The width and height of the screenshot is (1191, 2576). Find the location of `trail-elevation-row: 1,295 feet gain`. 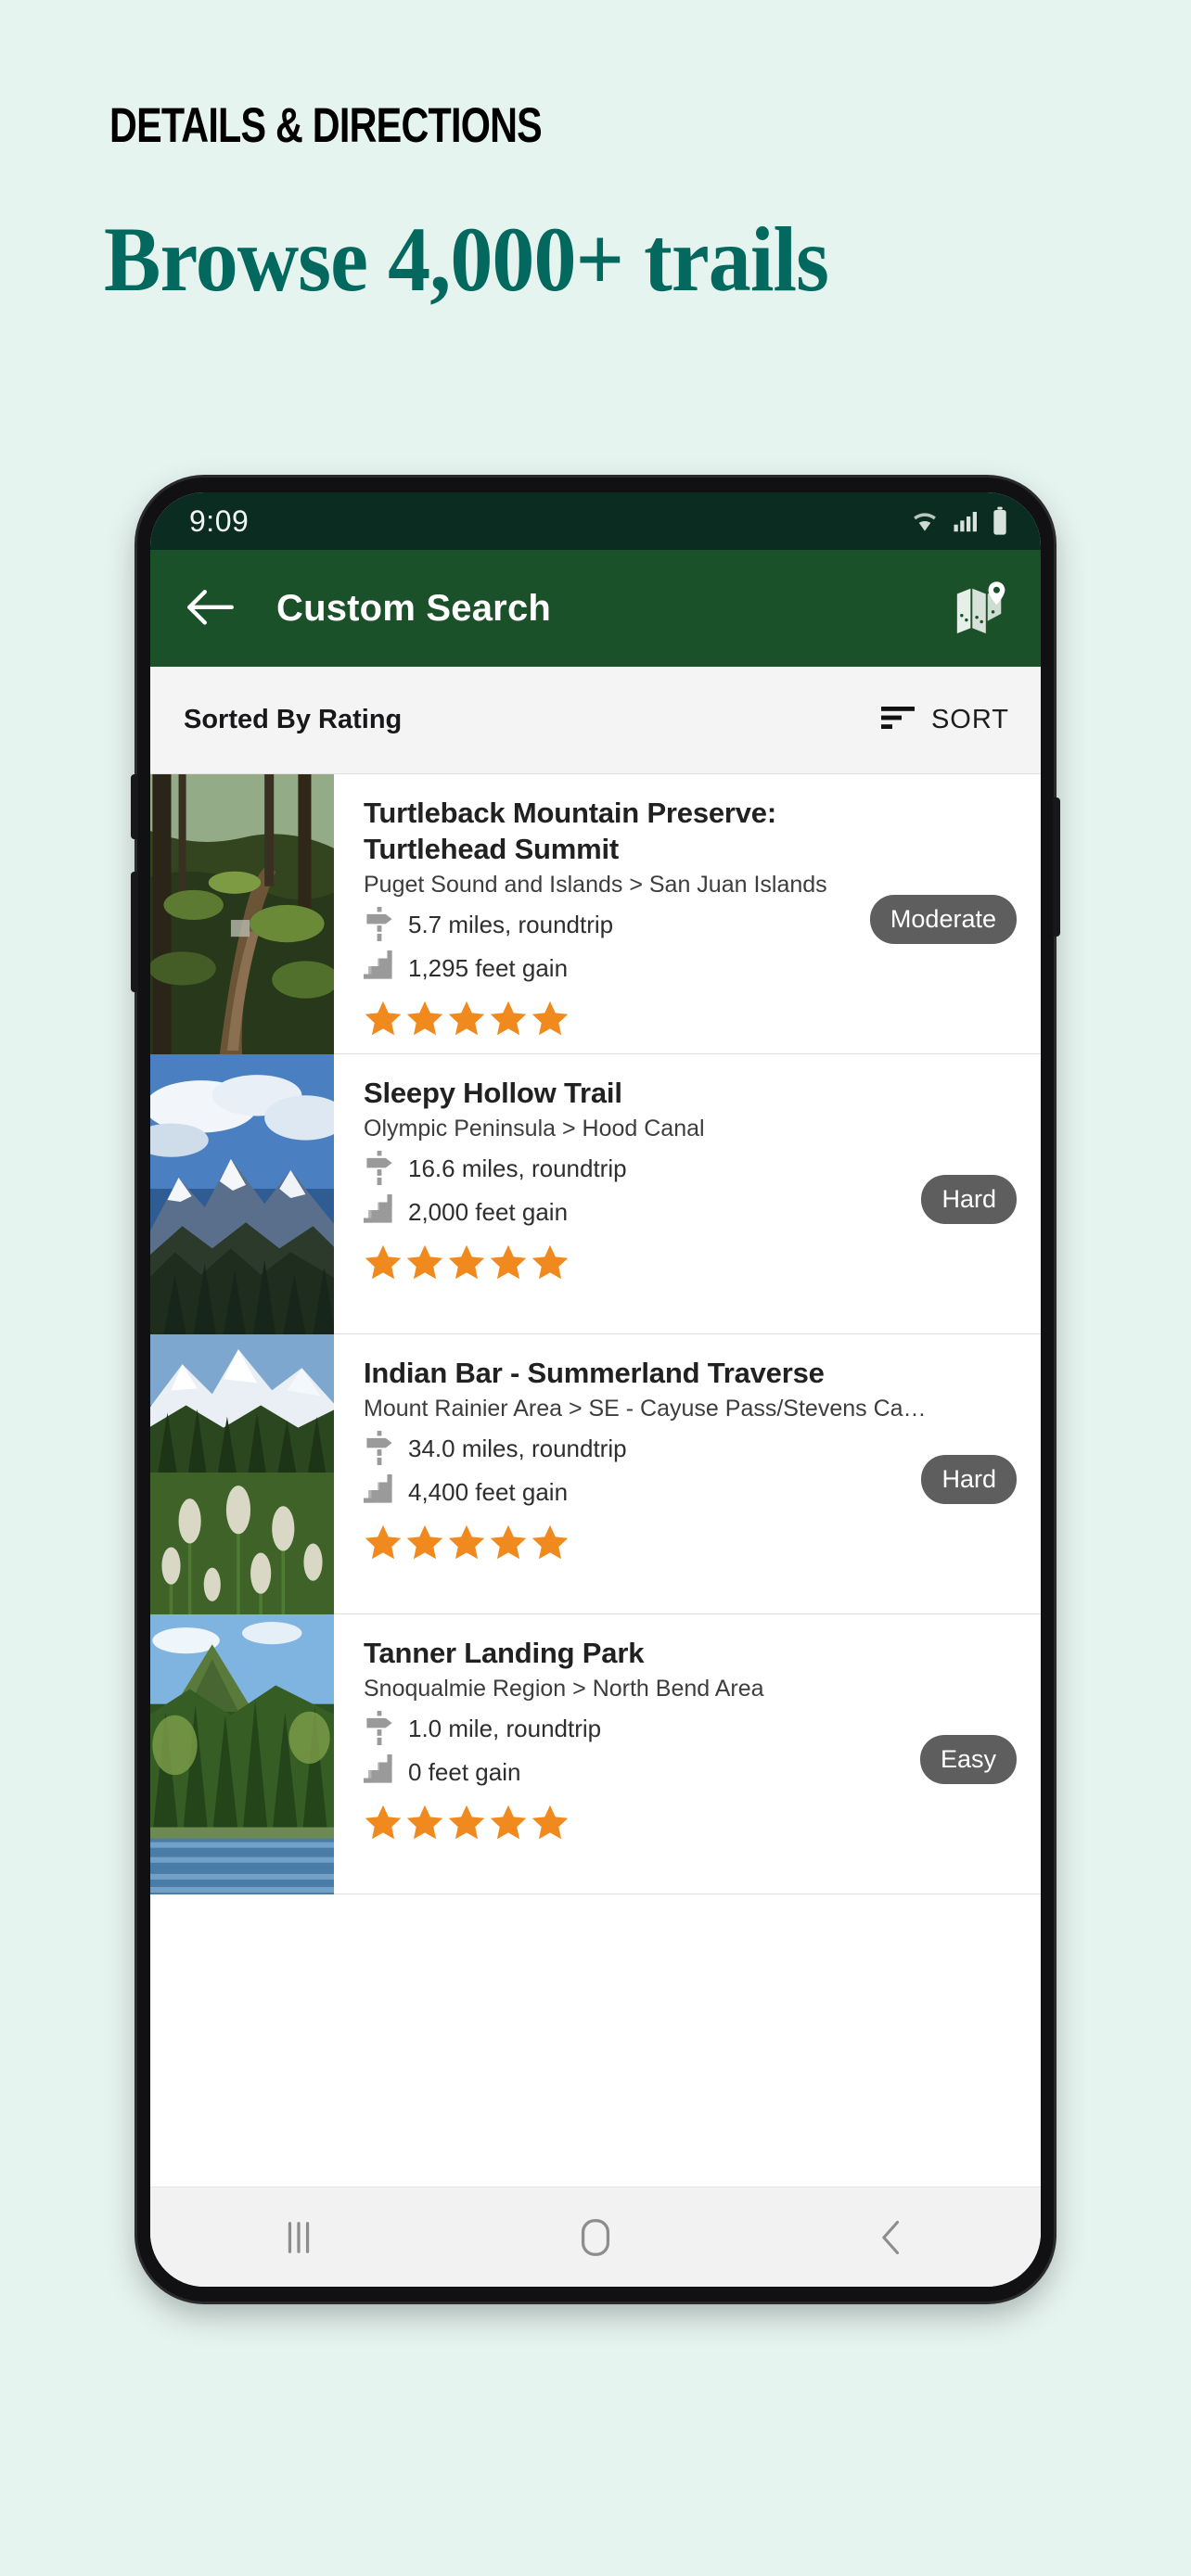

trail-elevation-row: 1,295 feet gain is located at coordinates (691, 968).